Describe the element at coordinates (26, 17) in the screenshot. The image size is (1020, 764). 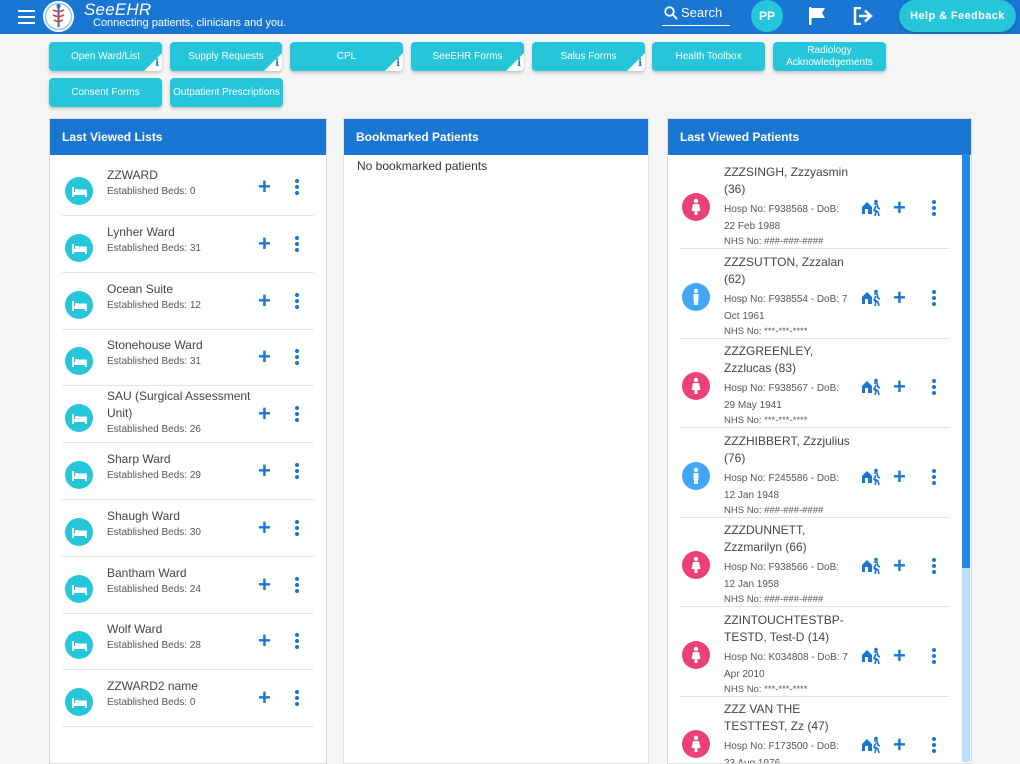
I see `menu-icon` at that location.